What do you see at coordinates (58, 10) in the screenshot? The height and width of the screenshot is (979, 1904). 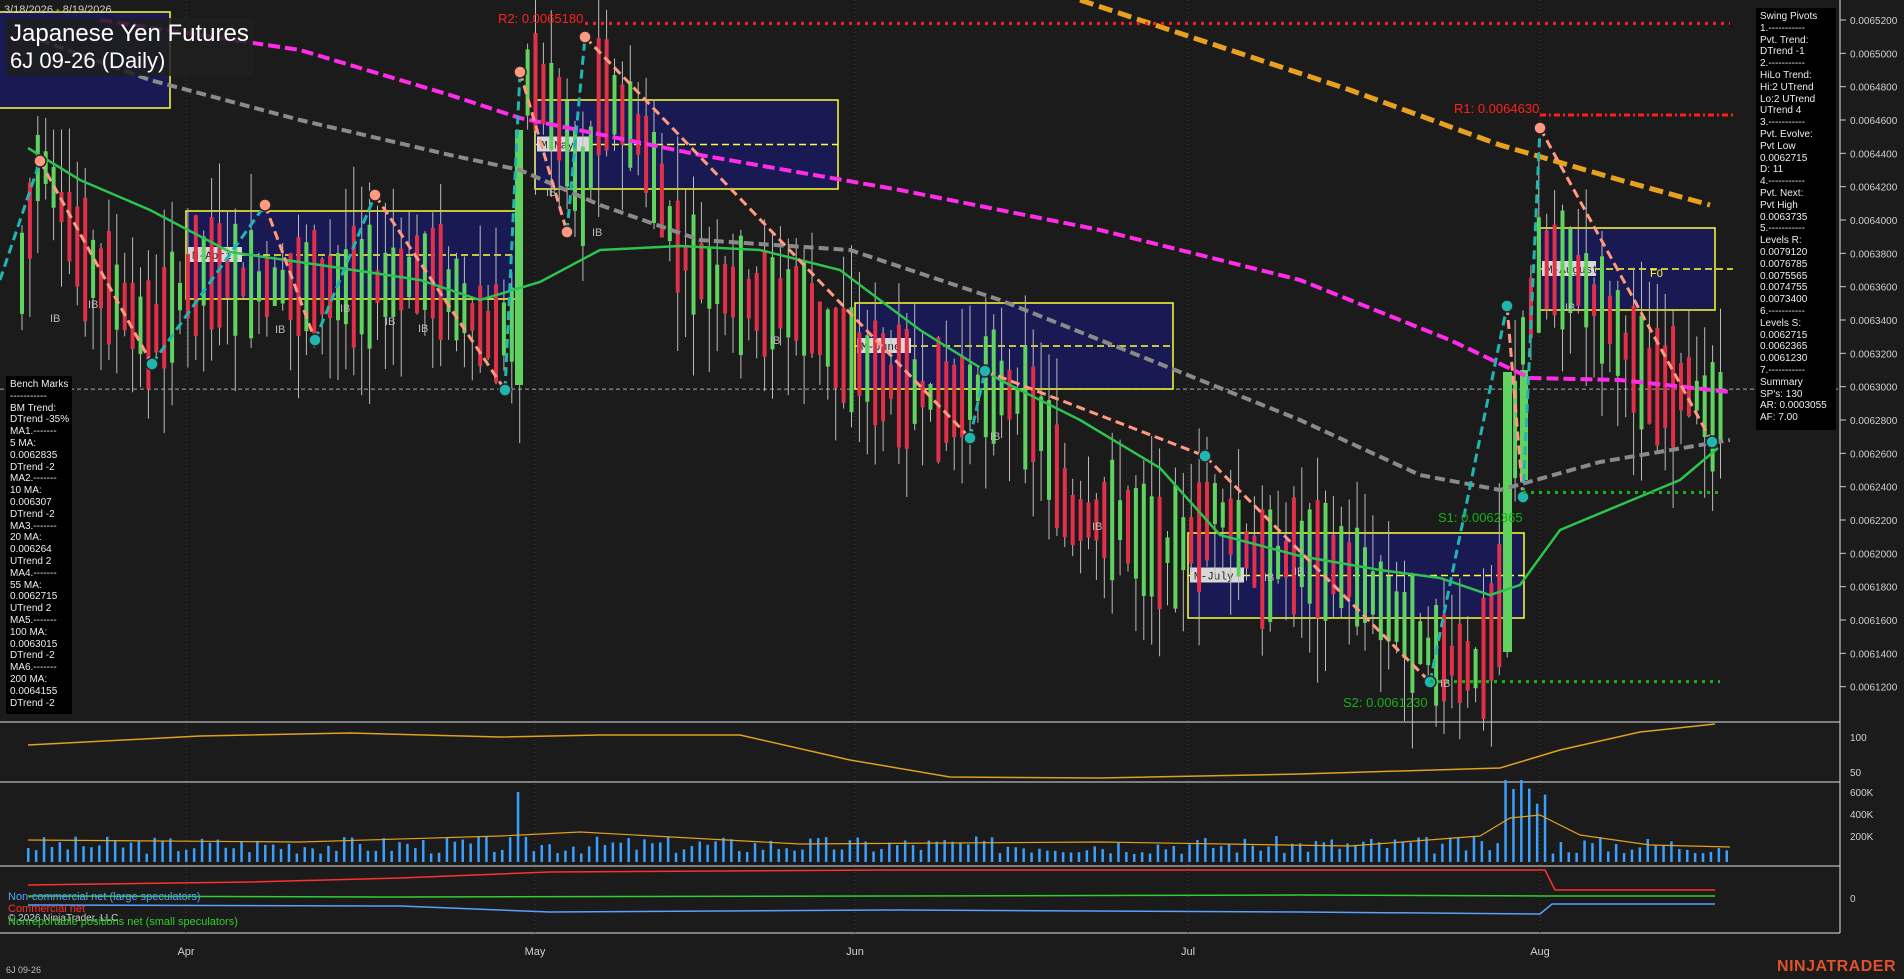 I see `date-range: 3/18/2026 - 8/19/2026` at bounding box center [58, 10].